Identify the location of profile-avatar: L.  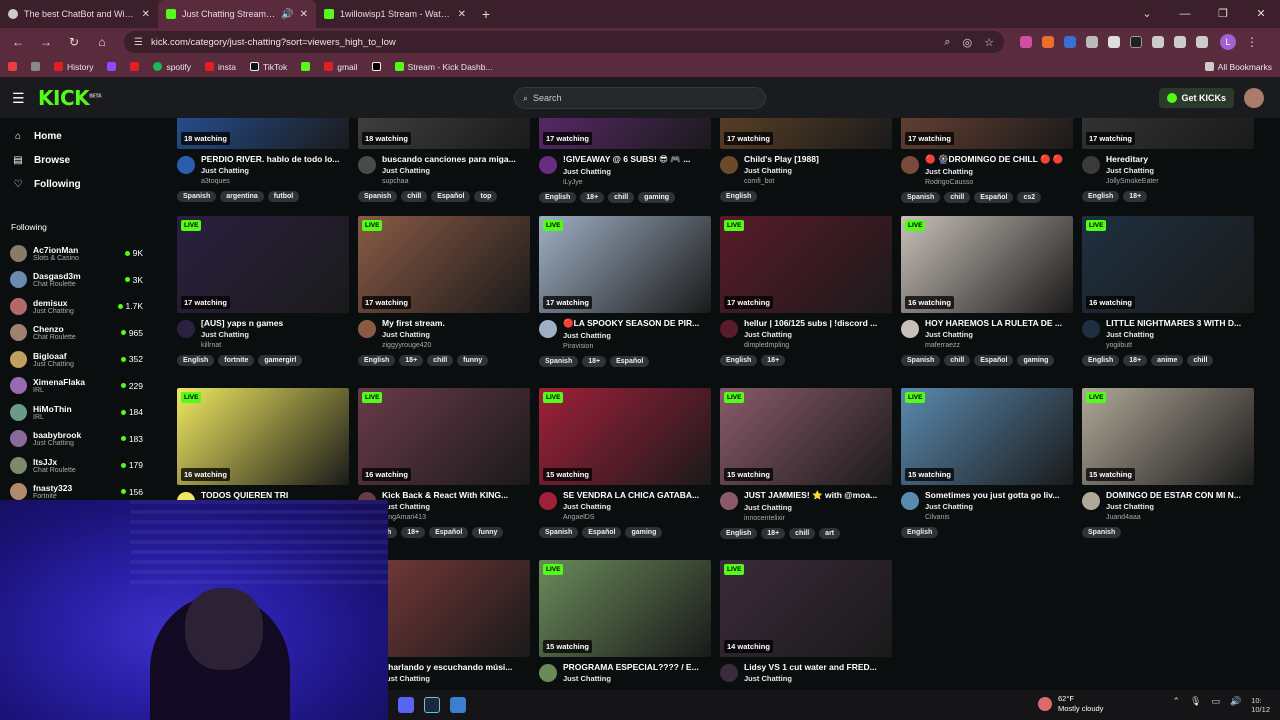
(1228, 42).